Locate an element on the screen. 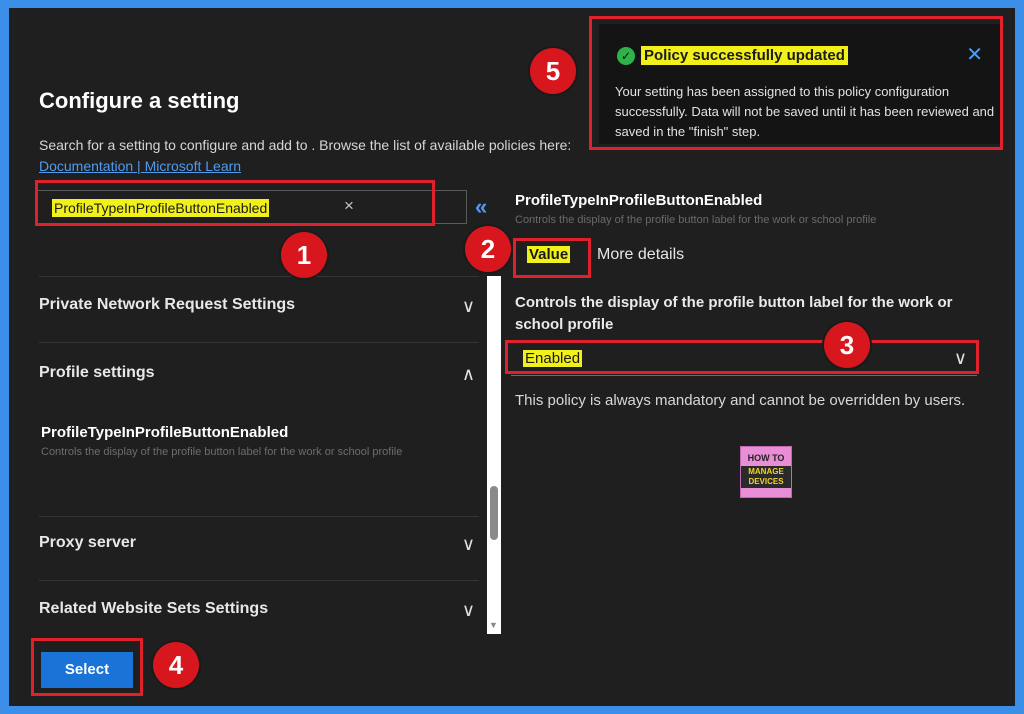  documentation-link: Documentation | Microsoft Learn is located at coordinates (140, 166).